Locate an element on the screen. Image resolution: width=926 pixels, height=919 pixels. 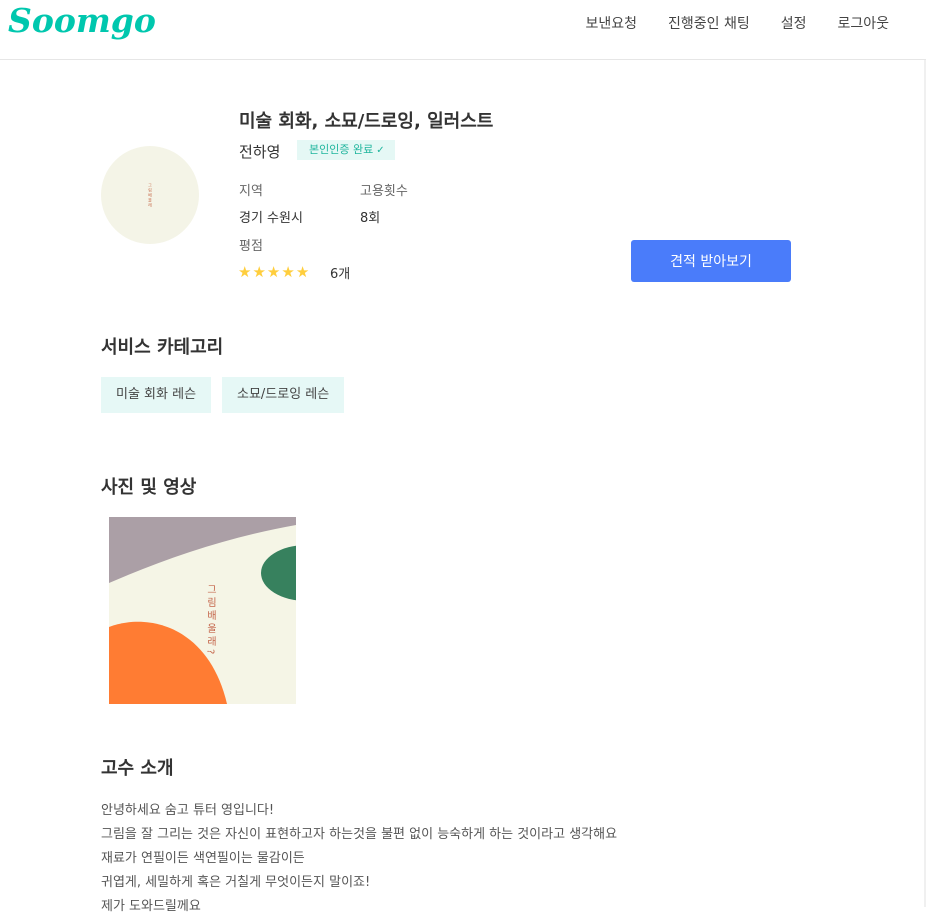
check-icon: ✓ is located at coordinates (380, 150).